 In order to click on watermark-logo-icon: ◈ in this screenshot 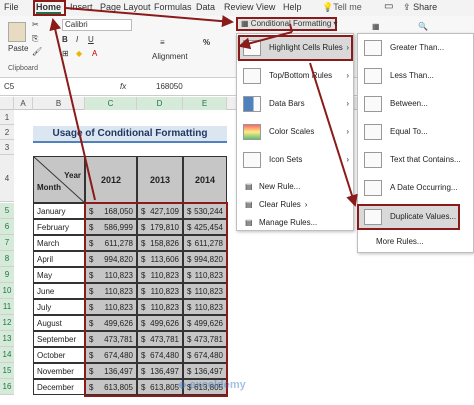, I will do `click(182, 385)`.